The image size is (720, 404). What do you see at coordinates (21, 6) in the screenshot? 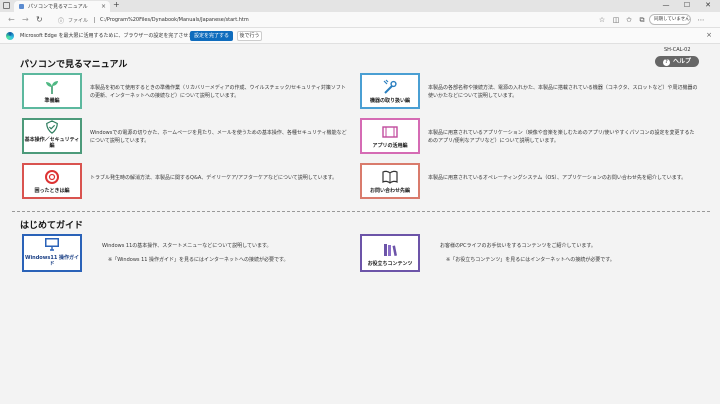
I see `page-favicon-icon` at bounding box center [21, 6].